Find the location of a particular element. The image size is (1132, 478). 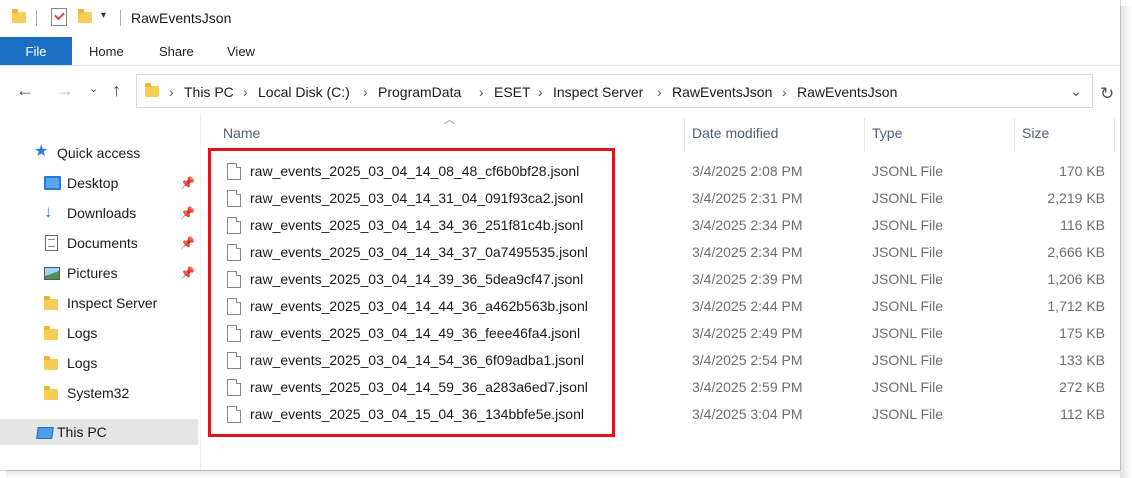

sidebar-item-inspect-server: Inspect Server is located at coordinates (99, 303).